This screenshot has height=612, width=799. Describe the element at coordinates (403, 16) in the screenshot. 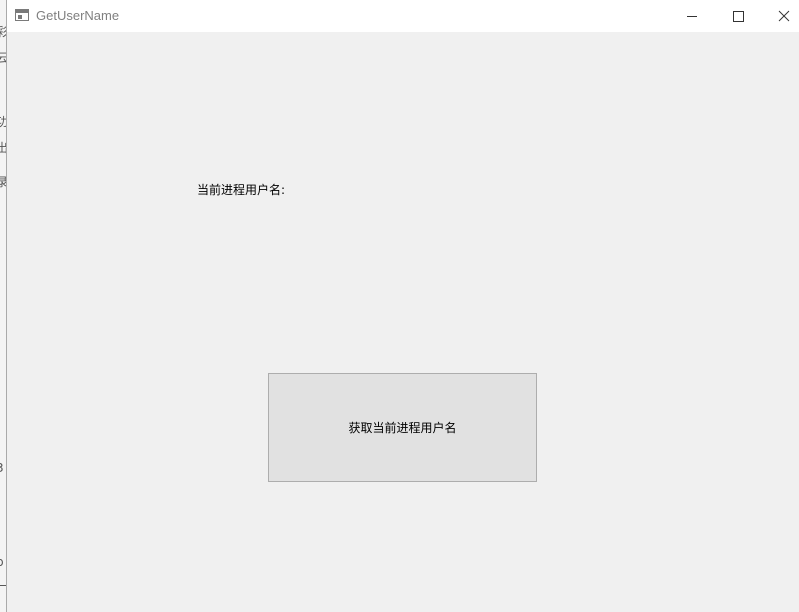

I see `title-bar: GetUserName` at that location.